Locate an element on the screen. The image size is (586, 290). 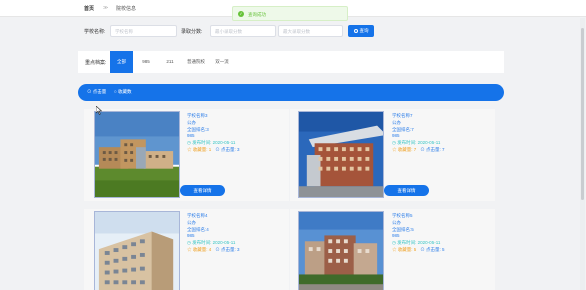
page-scrollbar is located at coordinates (582, 154).